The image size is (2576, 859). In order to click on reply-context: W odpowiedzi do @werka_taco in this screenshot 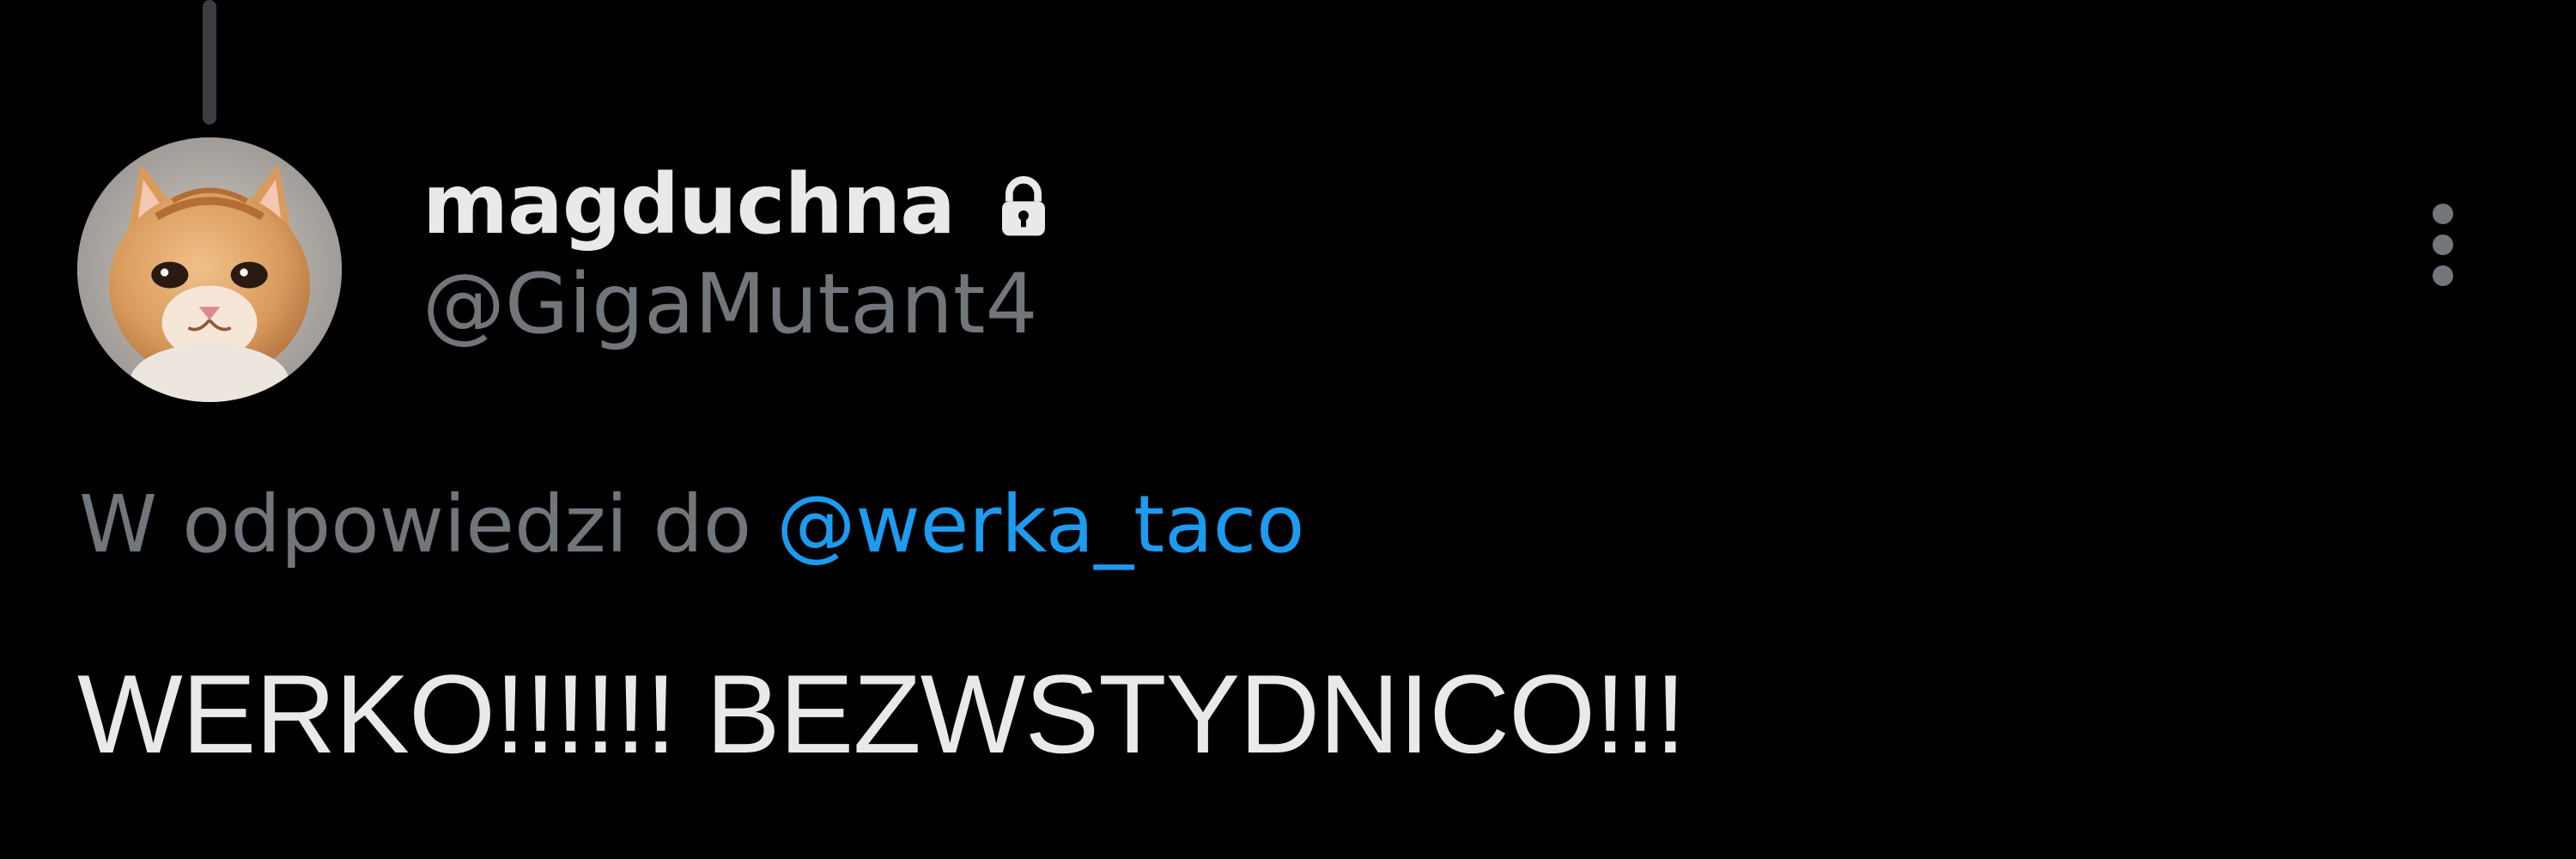, I will do `click(691, 524)`.